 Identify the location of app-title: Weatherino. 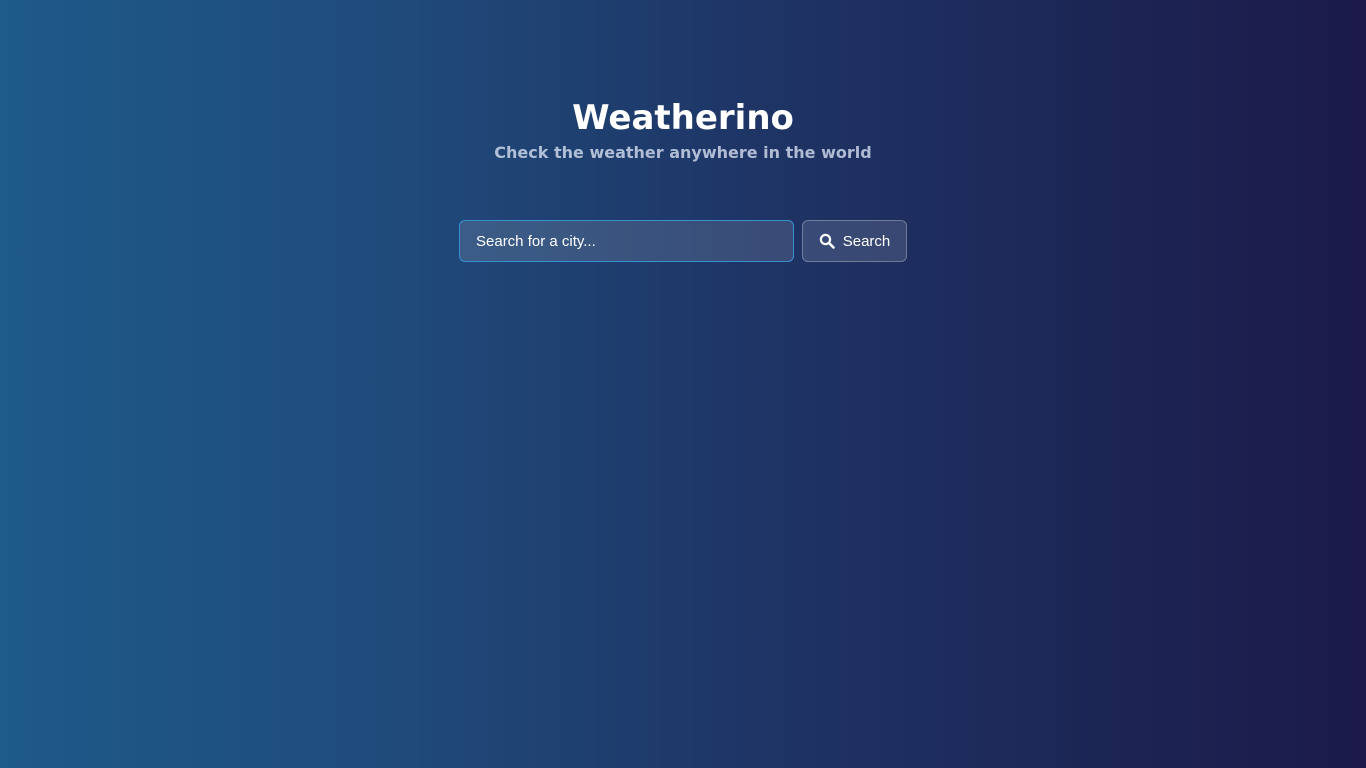
(683, 118).